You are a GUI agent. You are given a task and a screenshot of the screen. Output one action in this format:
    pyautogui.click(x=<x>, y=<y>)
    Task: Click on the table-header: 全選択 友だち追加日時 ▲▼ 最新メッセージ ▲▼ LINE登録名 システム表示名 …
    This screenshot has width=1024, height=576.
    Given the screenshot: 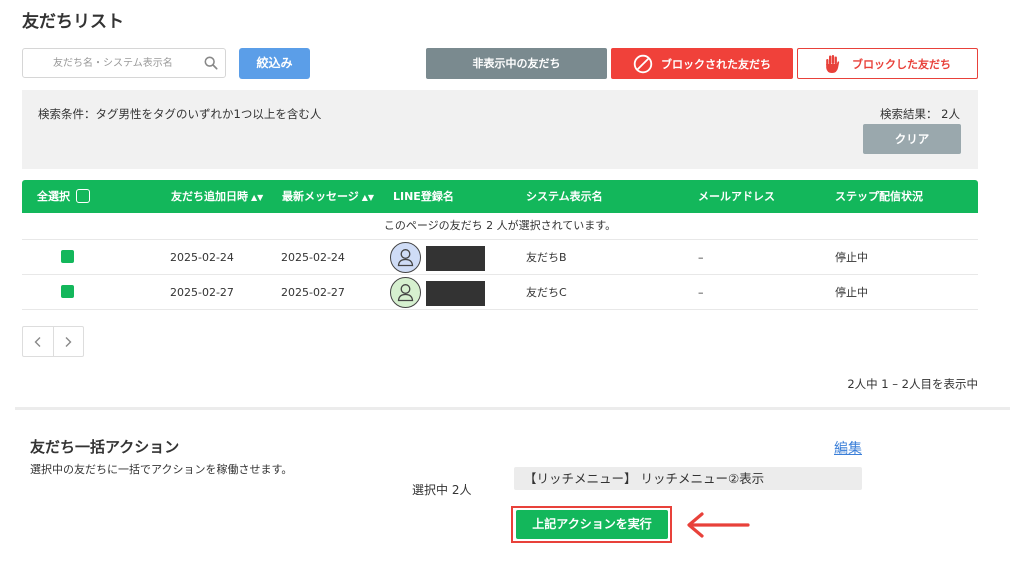 What is the action you would take?
    pyautogui.click(x=500, y=196)
    